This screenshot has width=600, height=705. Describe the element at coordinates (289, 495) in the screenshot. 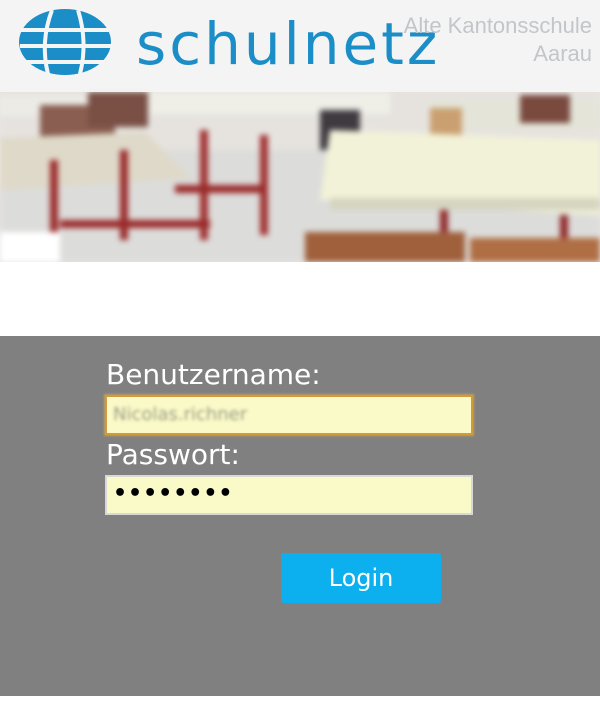

I see `password-input: ••••••••` at that location.